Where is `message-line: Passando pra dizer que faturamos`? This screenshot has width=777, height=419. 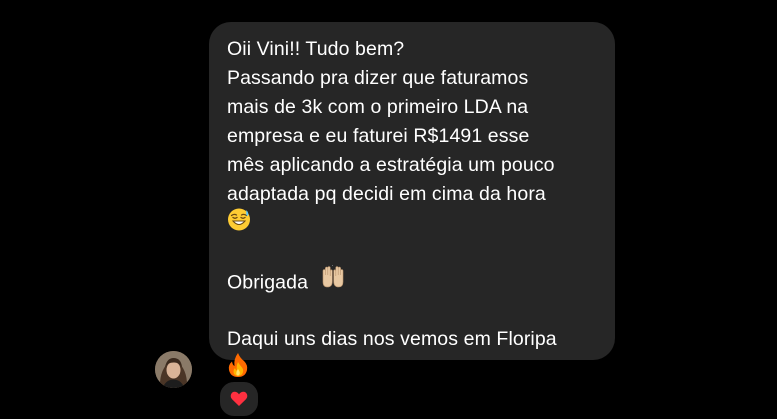
message-line: Passando pra dizer que faturamos is located at coordinates (378, 78).